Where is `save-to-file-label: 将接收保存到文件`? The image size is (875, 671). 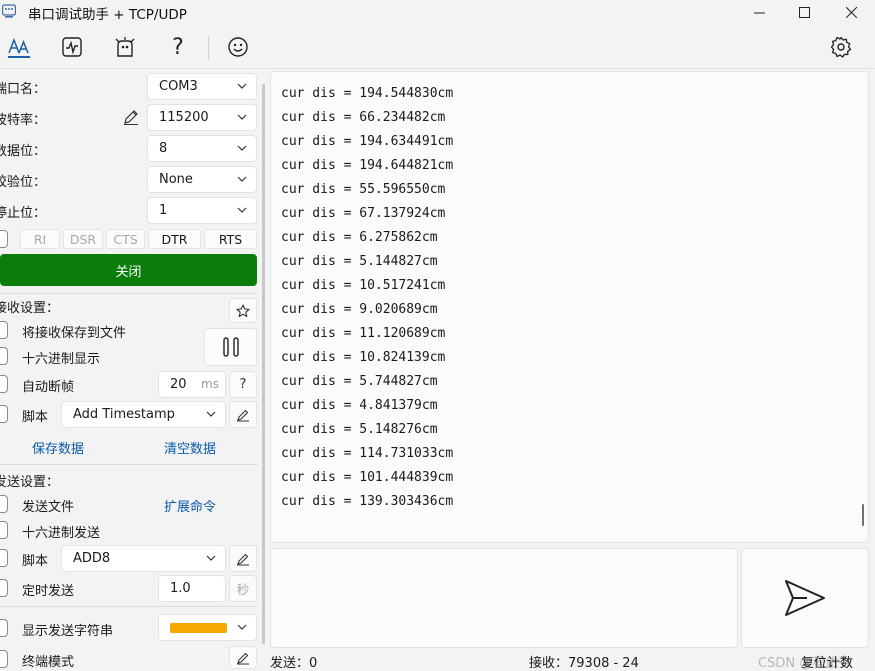
save-to-file-label: 将接收保存到文件 is located at coordinates (74, 333).